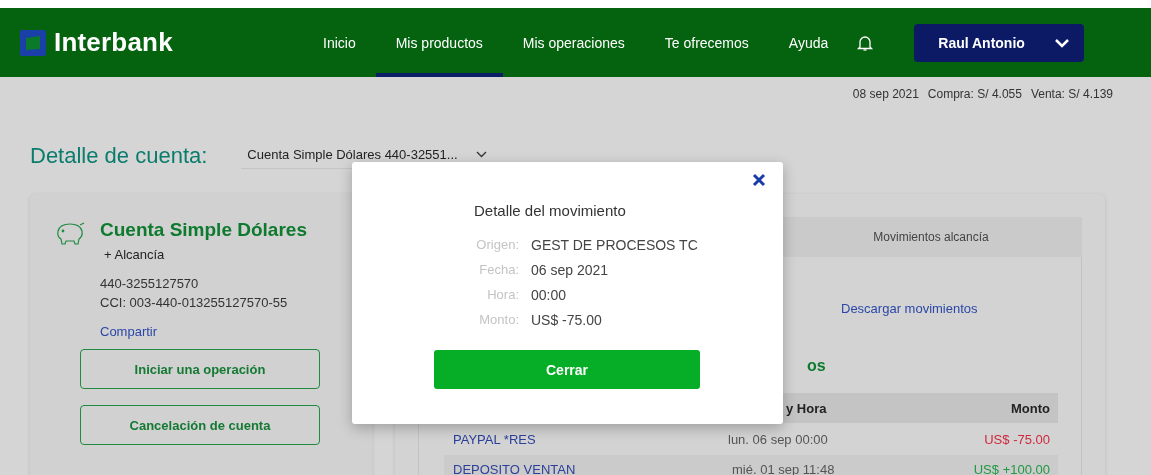 Image resolution: width=1151 pixels, height=475 pixels. I want to click on table-cell-text: US$ +100.00, so click(1011, 468).